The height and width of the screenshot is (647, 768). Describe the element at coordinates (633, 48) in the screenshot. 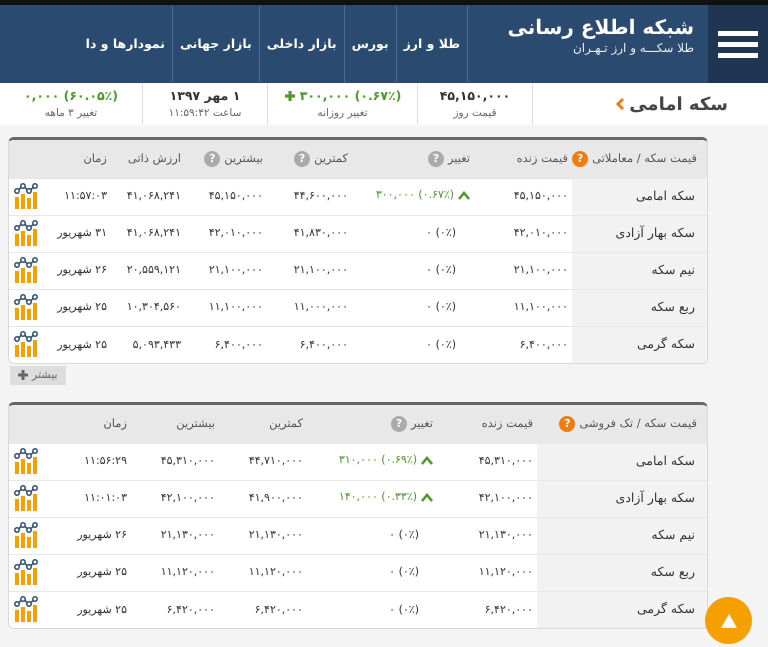

I see `brand-subtitle: طلا سکـــه و ارز تـهـران` at that location.